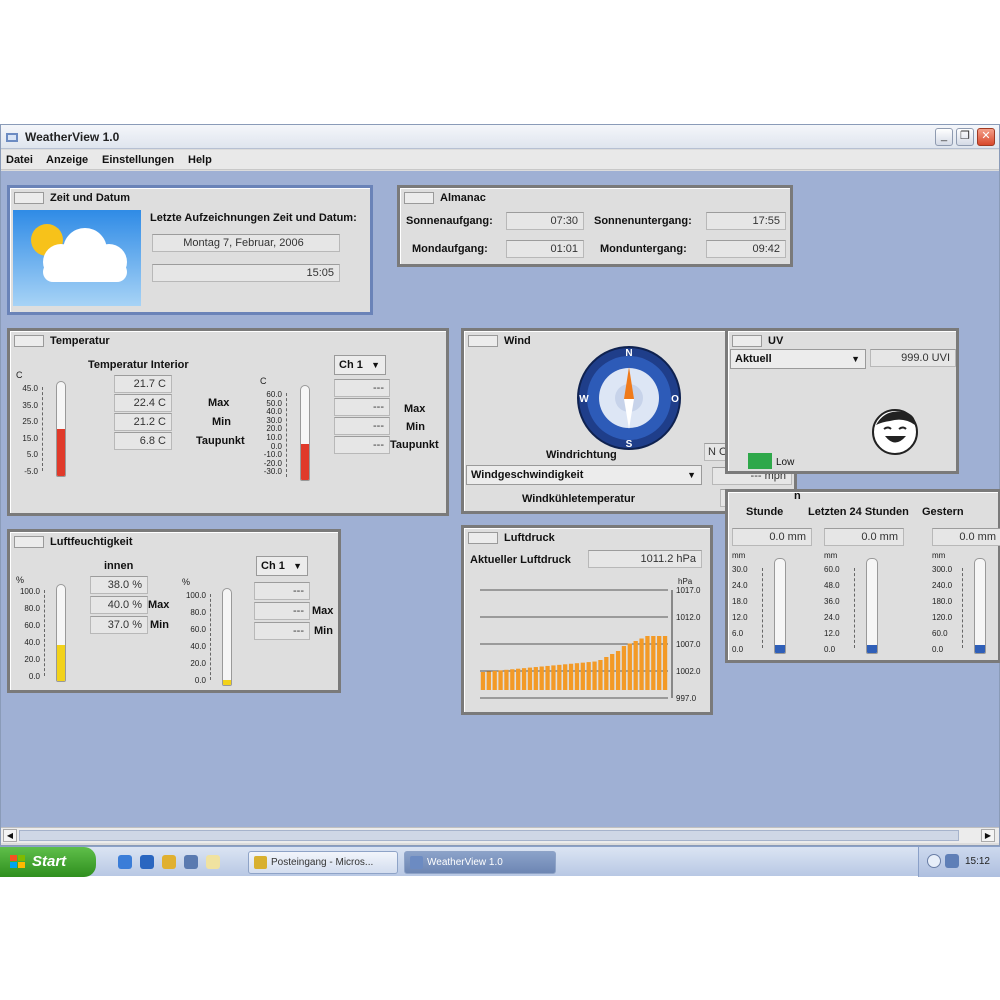  I want to click on panel-title-text: Luftdruck, so click(529, 538).